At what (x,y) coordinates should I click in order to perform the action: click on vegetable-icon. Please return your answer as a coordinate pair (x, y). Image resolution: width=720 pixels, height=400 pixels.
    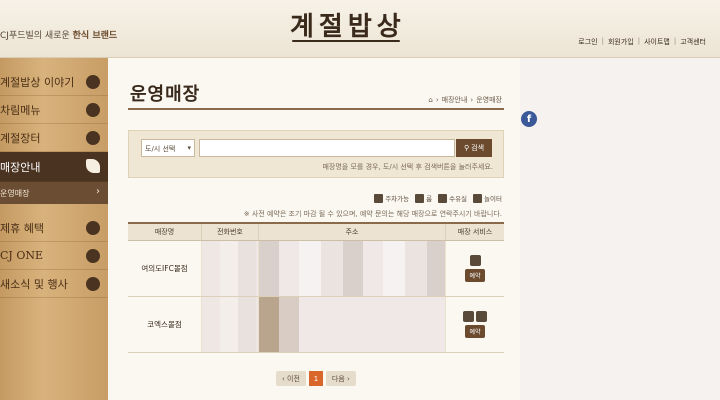
    Looking at the image, I should click on (93, 138).